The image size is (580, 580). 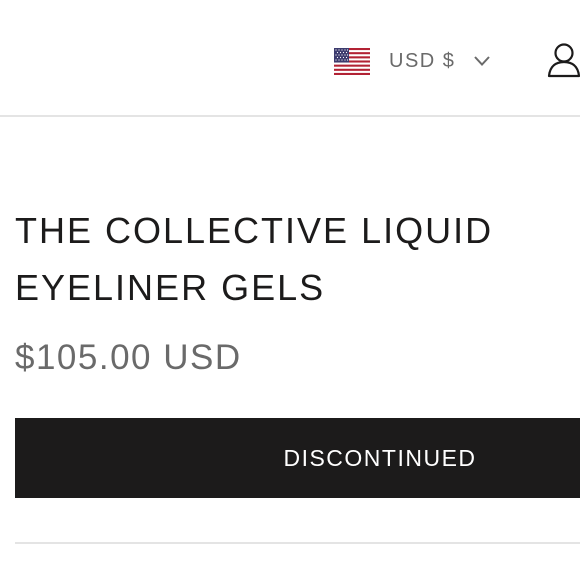 I want to click on button-container: DISCONTINUED, so click(x=290, y=458).